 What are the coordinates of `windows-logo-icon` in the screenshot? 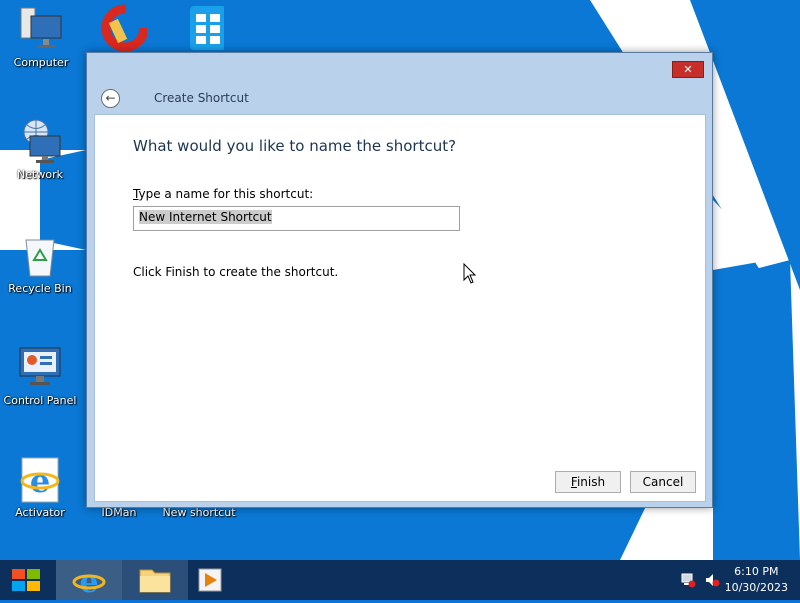 It's located at (26, 580).